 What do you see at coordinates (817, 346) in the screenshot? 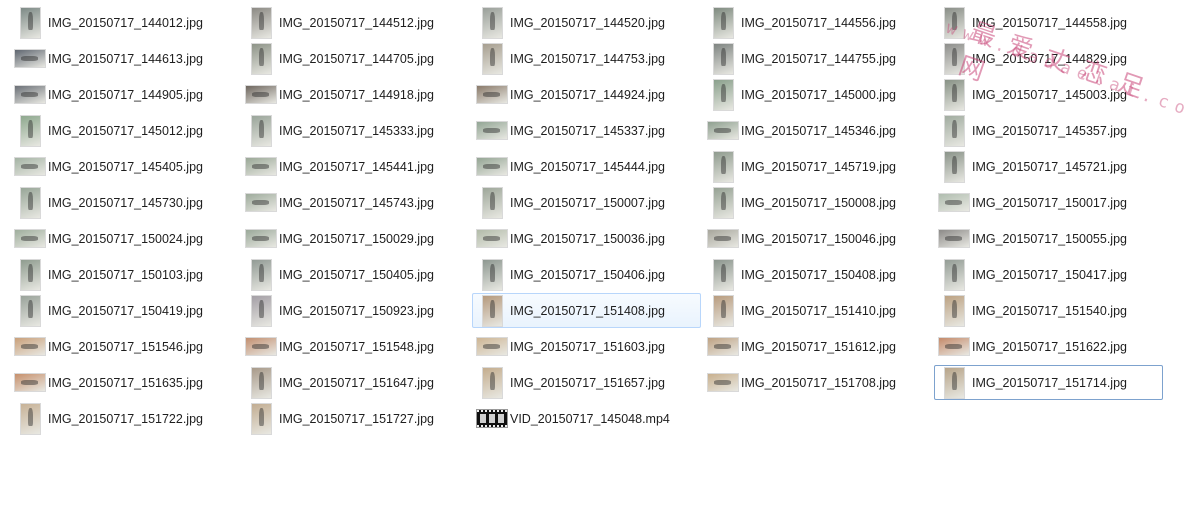
I see `file-item: IMG_20150717_151612.jpg` at bounding box center [817, 346].